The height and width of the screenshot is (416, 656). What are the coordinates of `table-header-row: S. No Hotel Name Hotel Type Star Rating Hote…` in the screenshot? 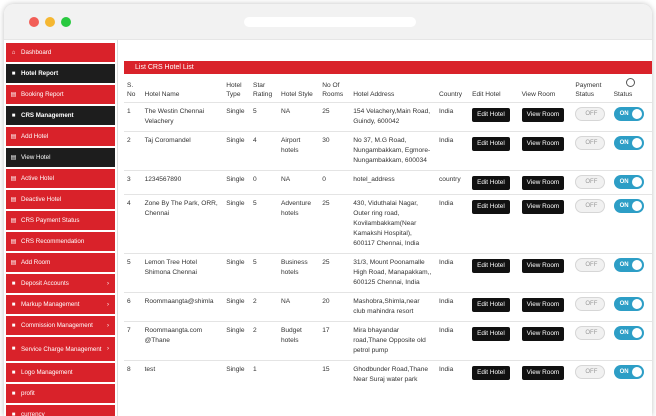 It's located at (388, 88).